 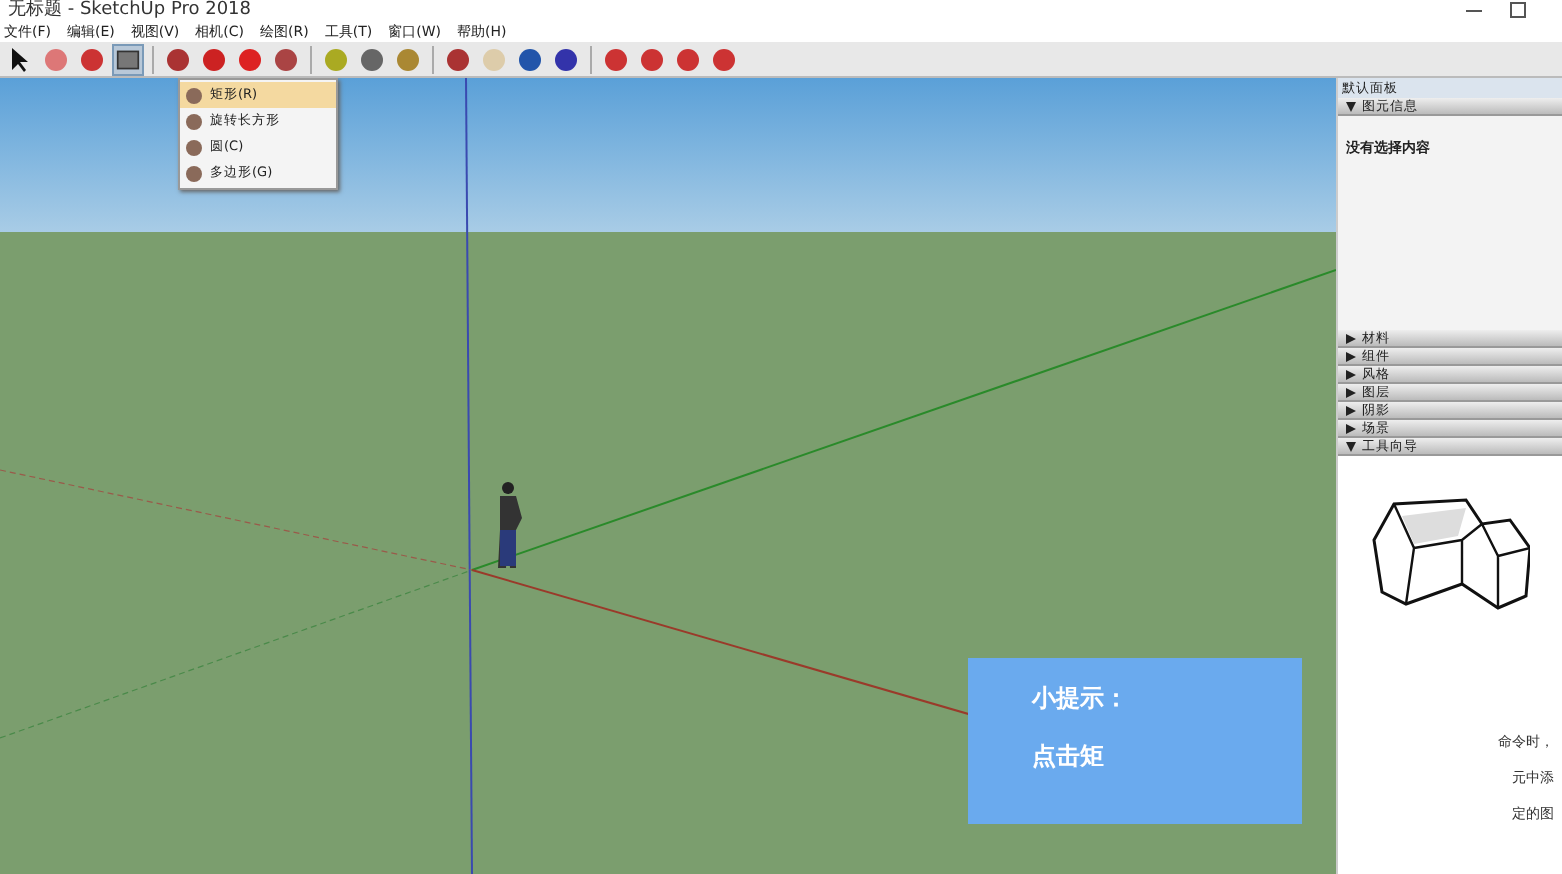 What do you see at coordinates (129, 10) in the screenshot?
I see `window-title: 无标题 - SketchUp Pro 2018` at bounding box center [129, 10].